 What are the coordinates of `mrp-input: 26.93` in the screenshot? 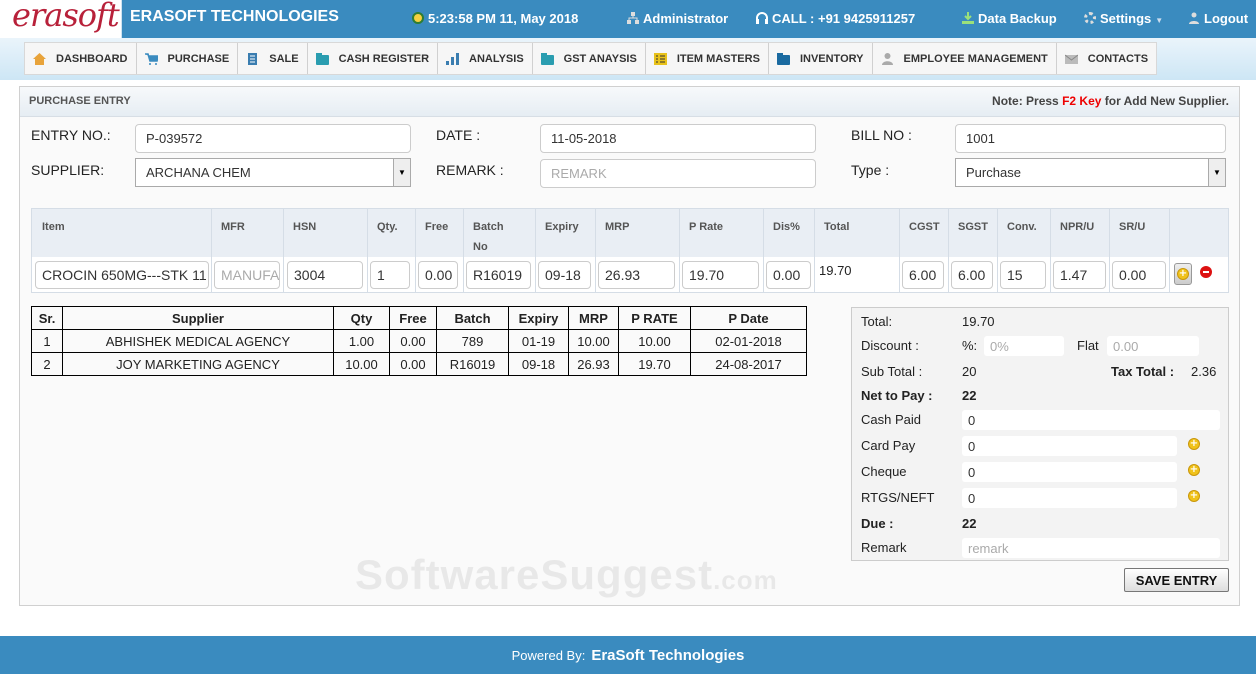 It's located at (636, 275).